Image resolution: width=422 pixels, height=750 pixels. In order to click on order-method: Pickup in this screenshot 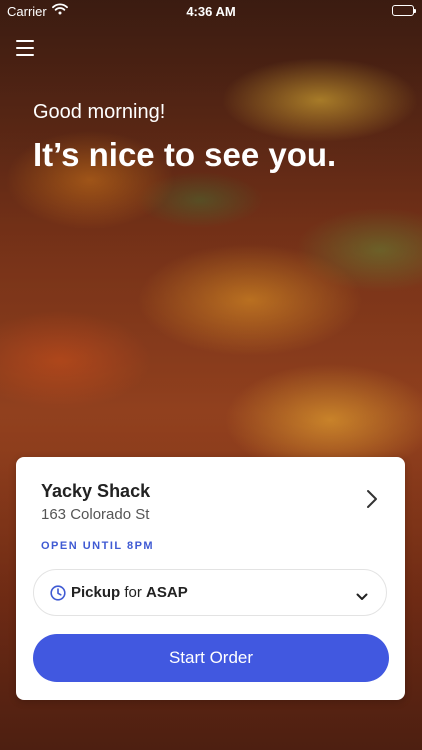, I will do `click(96, 592)`.